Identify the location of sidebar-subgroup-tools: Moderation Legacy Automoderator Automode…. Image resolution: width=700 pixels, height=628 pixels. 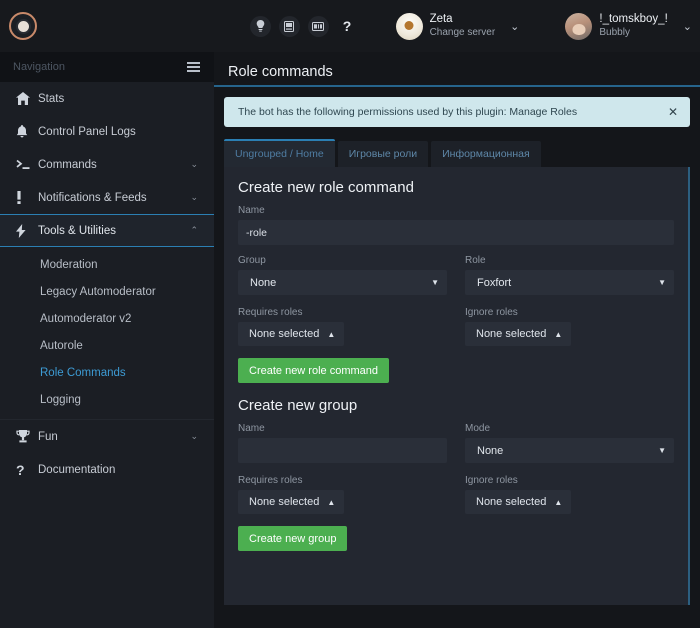
(107, 333).